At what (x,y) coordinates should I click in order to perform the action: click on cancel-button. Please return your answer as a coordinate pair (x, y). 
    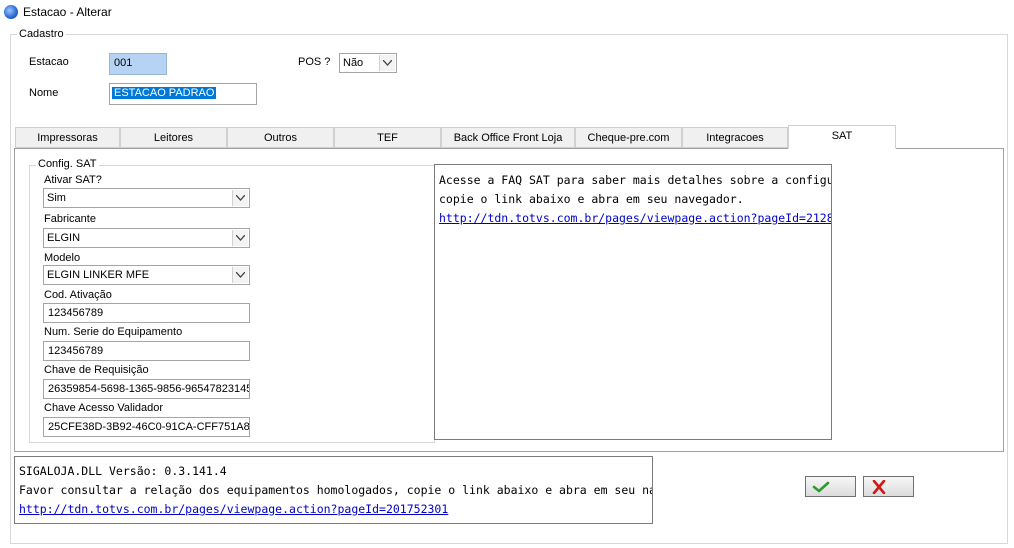
    Looking at the image, I should click on (888, 486).